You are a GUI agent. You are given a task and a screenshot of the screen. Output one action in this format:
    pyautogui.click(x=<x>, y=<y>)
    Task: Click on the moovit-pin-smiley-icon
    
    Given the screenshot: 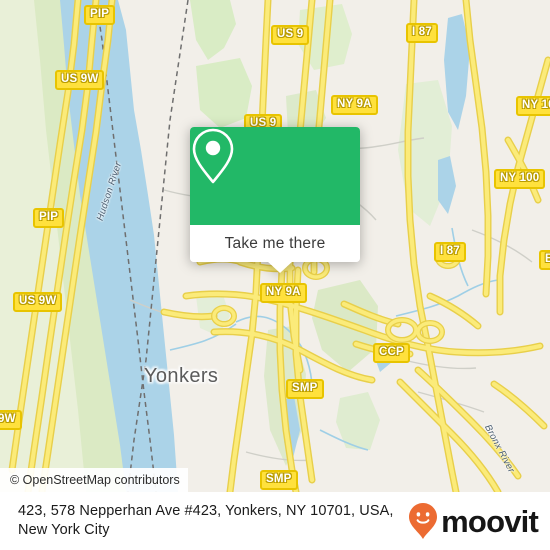 What is the action you would take?
    pyautogui.click(x=423, y=521)
    